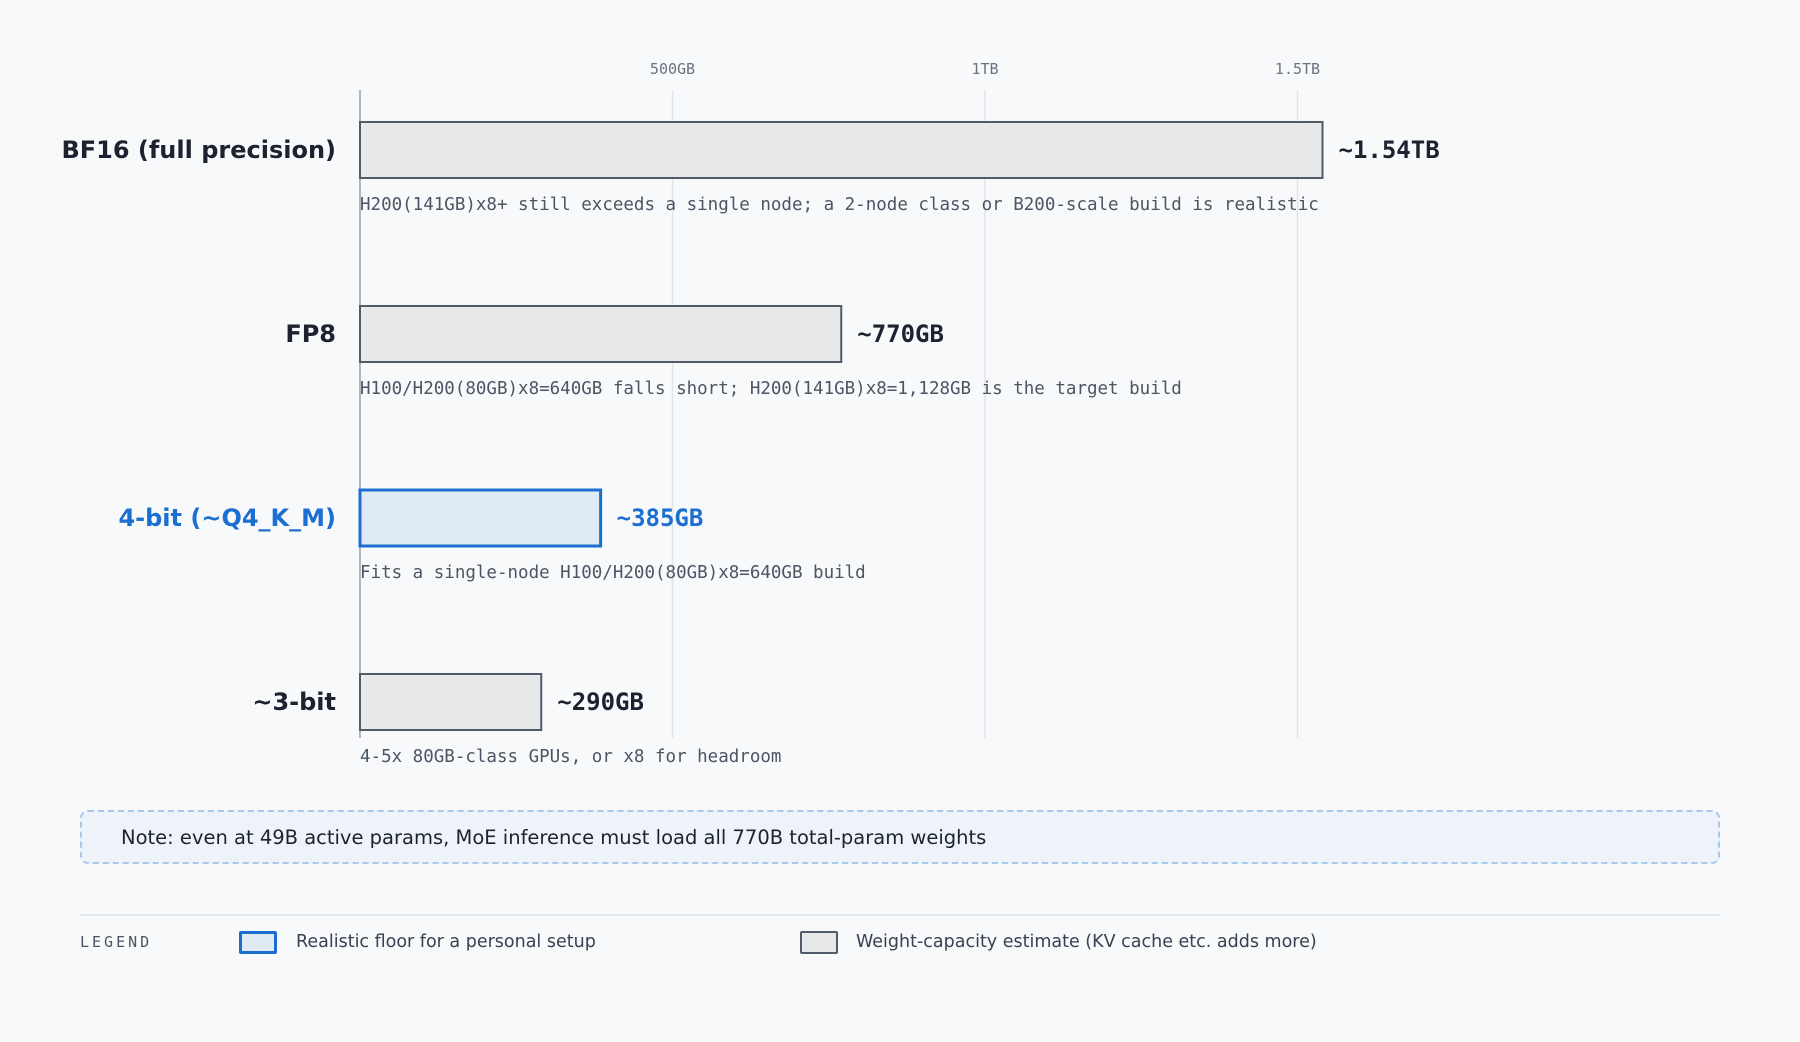 The image size is (1800, 1042). I want to click on legend-label-highlight: Realistic floor for a personal setup, so click(446, 942).